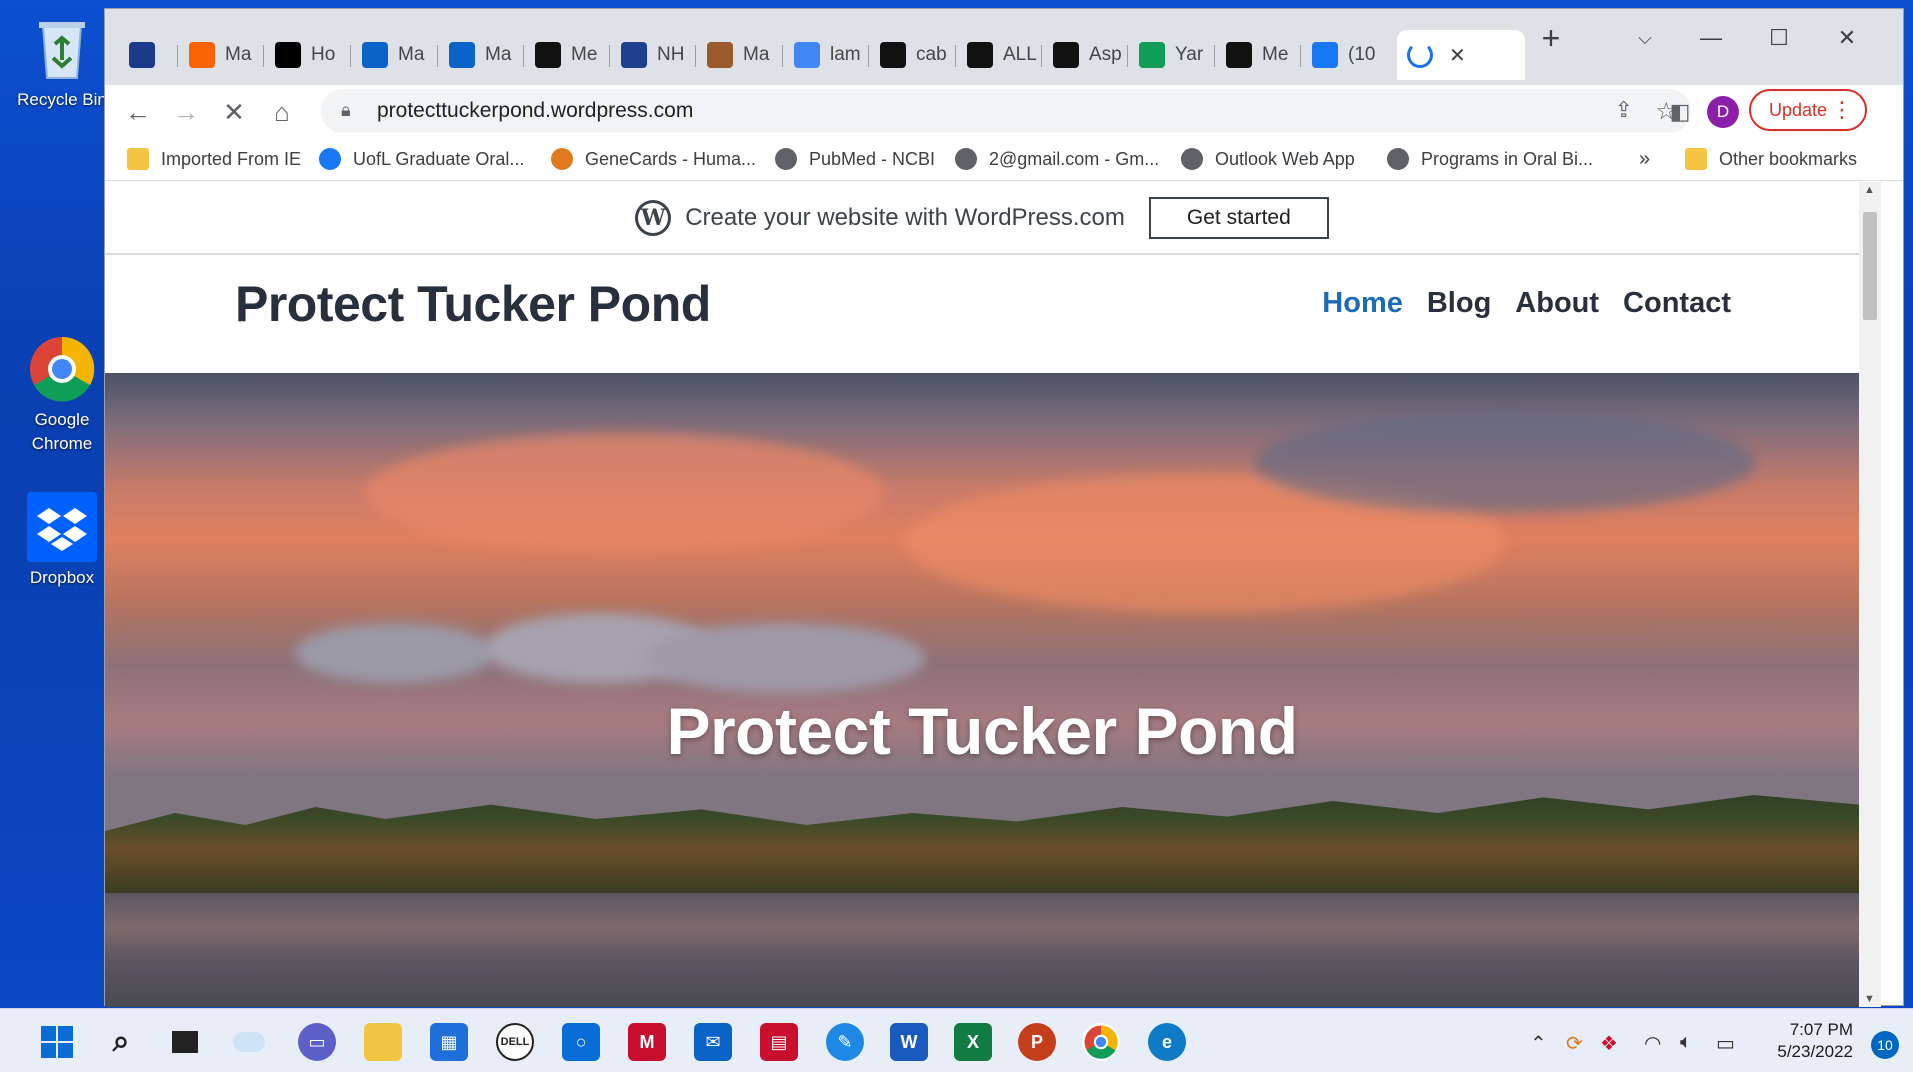  Describe the element at coordinates (220, 55) in the screenshot. I see `tab-2: Ma` at that location.